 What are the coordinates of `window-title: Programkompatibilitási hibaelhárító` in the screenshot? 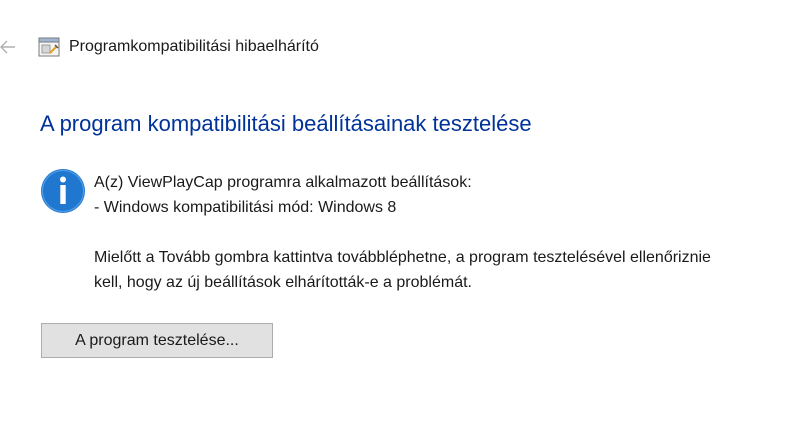 It's located at (194, 46).